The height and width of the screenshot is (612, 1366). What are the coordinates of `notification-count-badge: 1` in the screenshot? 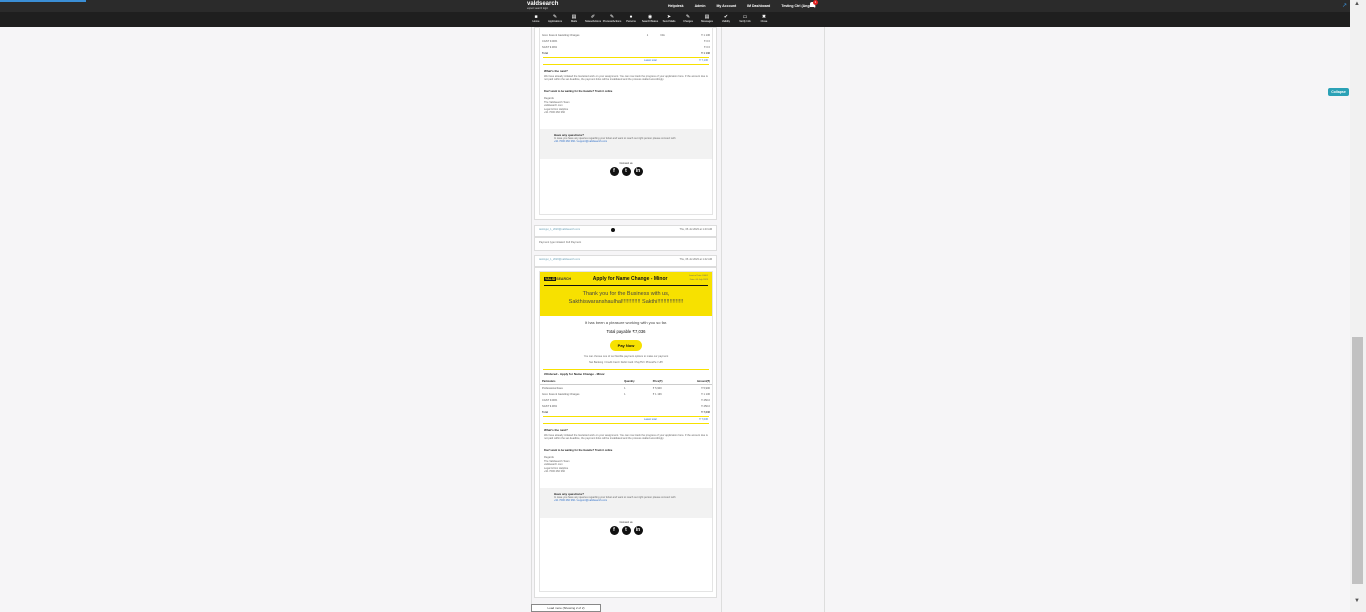 It's located at (815, 2).